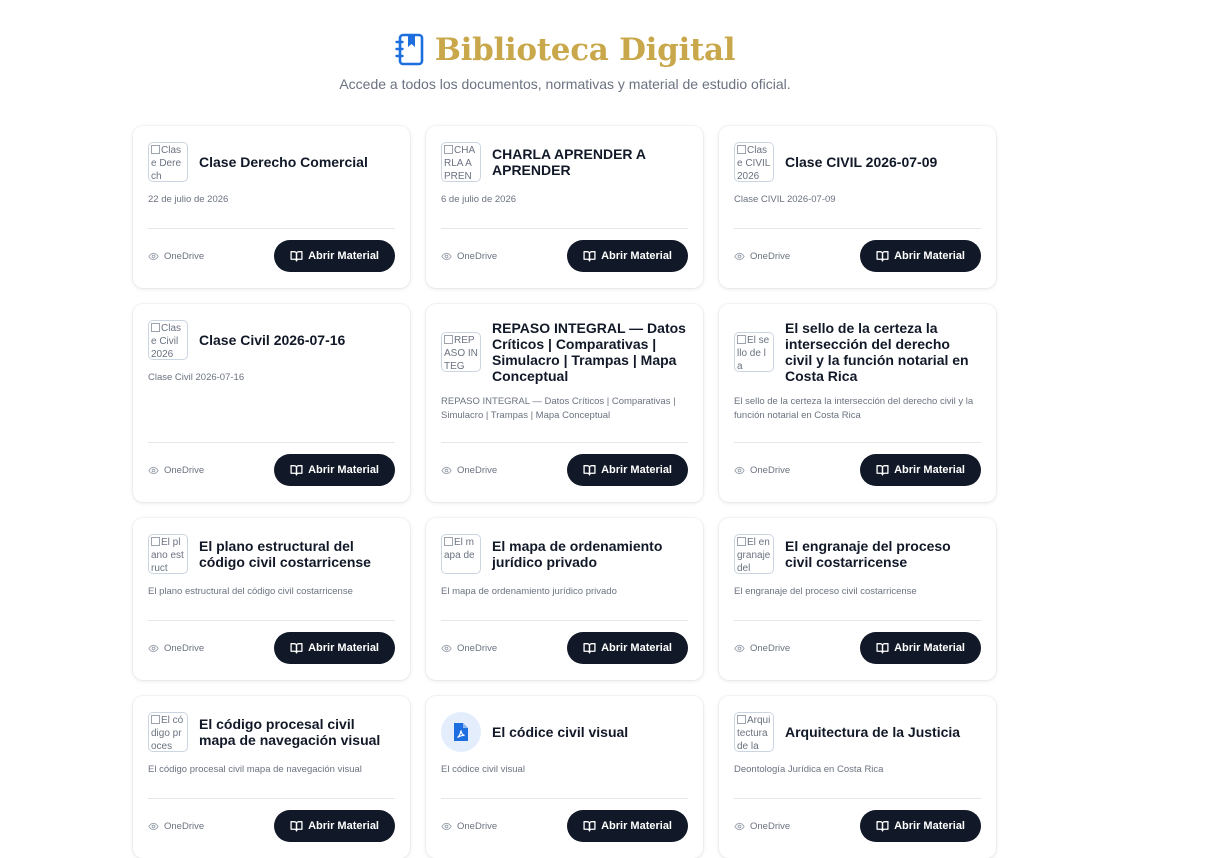  I want to click on card-description: Clase CIVIL 2026-07-09, so click(785, 199).